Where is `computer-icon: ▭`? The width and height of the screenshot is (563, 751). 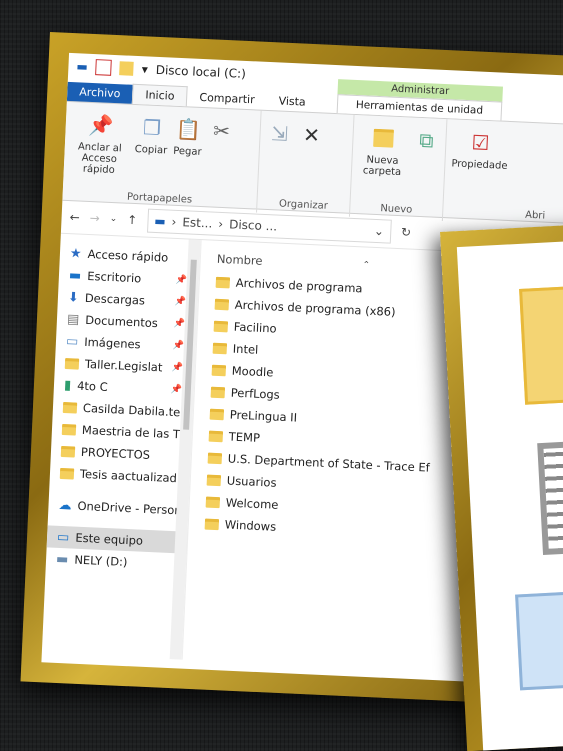 computer-icon: ▭ is located at coordinates (63, 537).